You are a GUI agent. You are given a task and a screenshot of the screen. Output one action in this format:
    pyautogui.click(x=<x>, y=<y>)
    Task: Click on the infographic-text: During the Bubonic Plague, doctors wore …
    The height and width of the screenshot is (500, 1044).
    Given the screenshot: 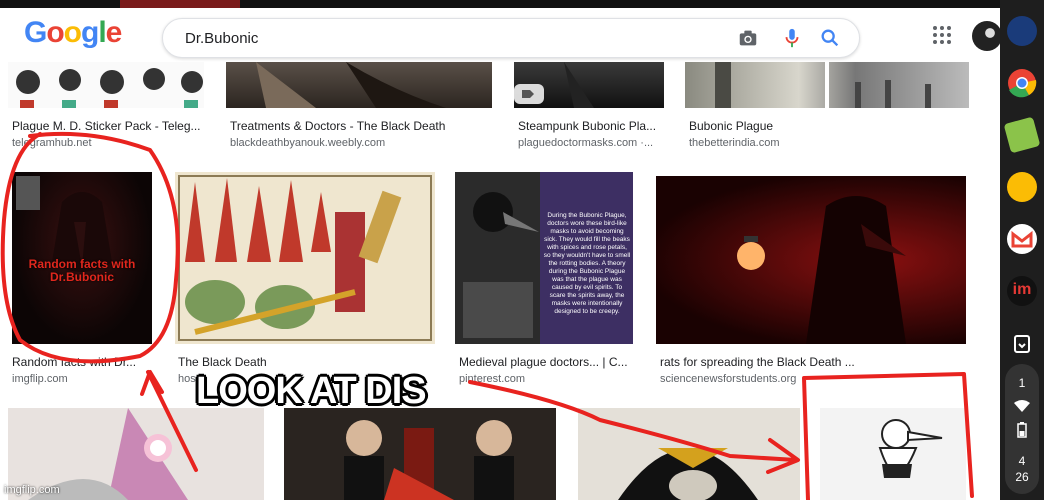 What is the action you would take?
    pyautogui.click(x=587, y=263)
    